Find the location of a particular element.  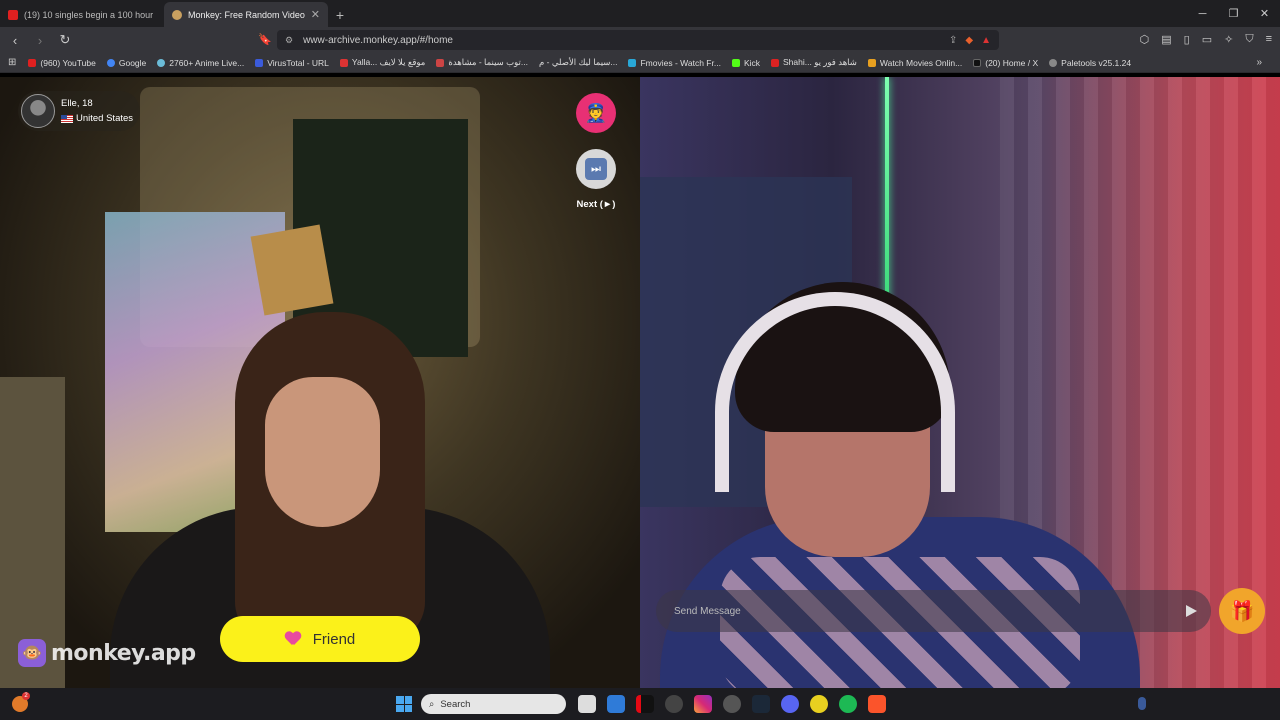

close-tab-icon: ✕ is located at coordinates (315, 14).